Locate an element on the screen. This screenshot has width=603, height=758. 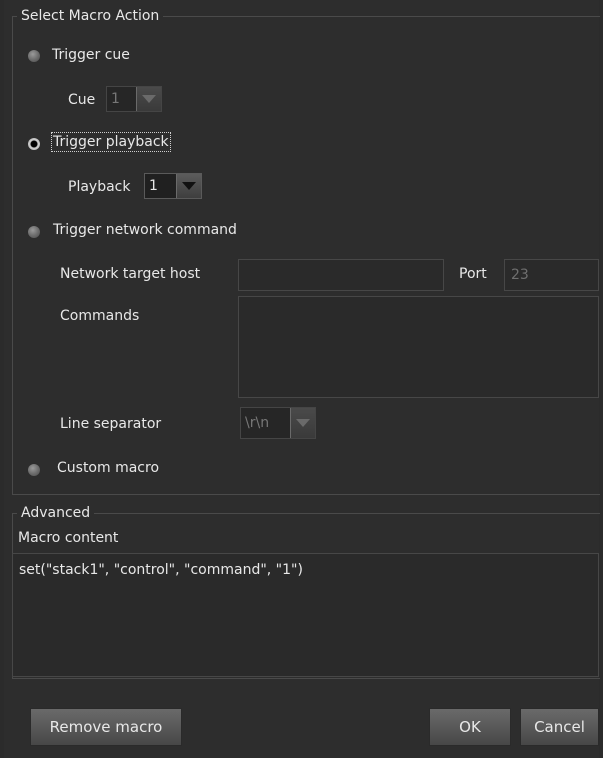
commands-label: Commands is located at coordinates (100, 316).